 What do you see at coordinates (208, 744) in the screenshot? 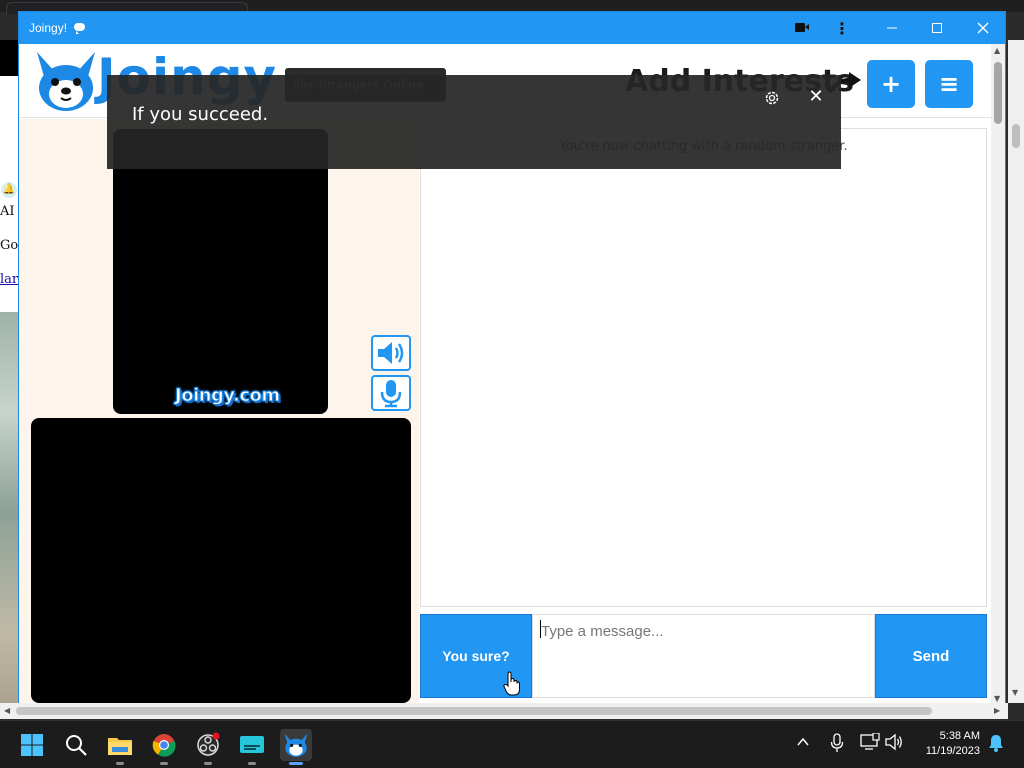
I see `obs-icon` at bounding box center [208, 744].